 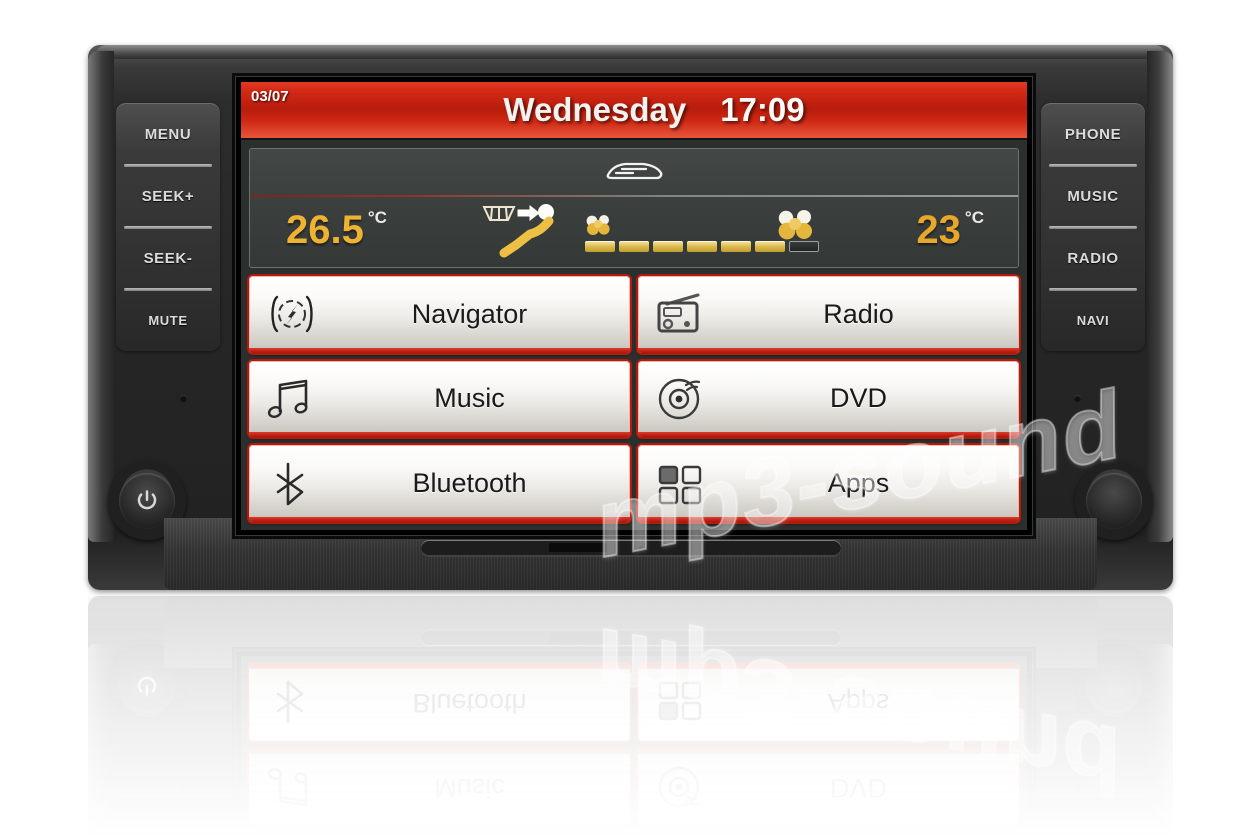 I want to click on reflection-main-menu-grid: Navigator Radio, so click(x=634, y=748).